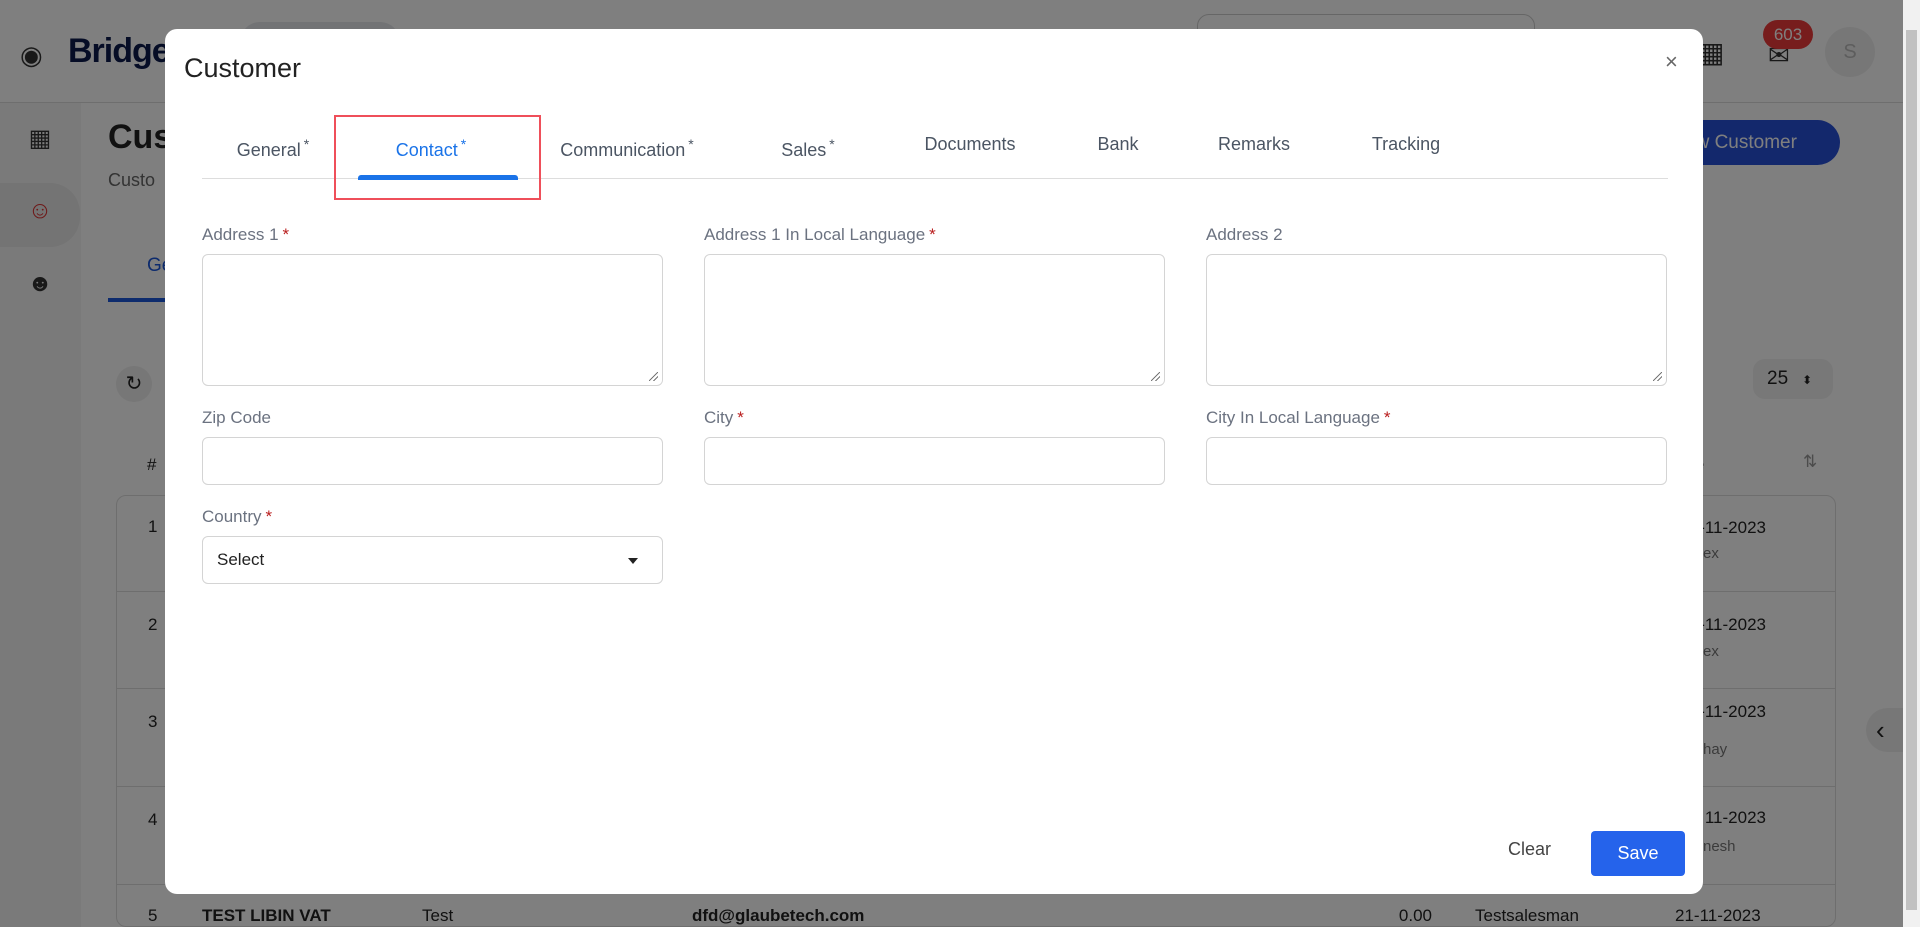  I want to click on city-input, so click(934, 461).